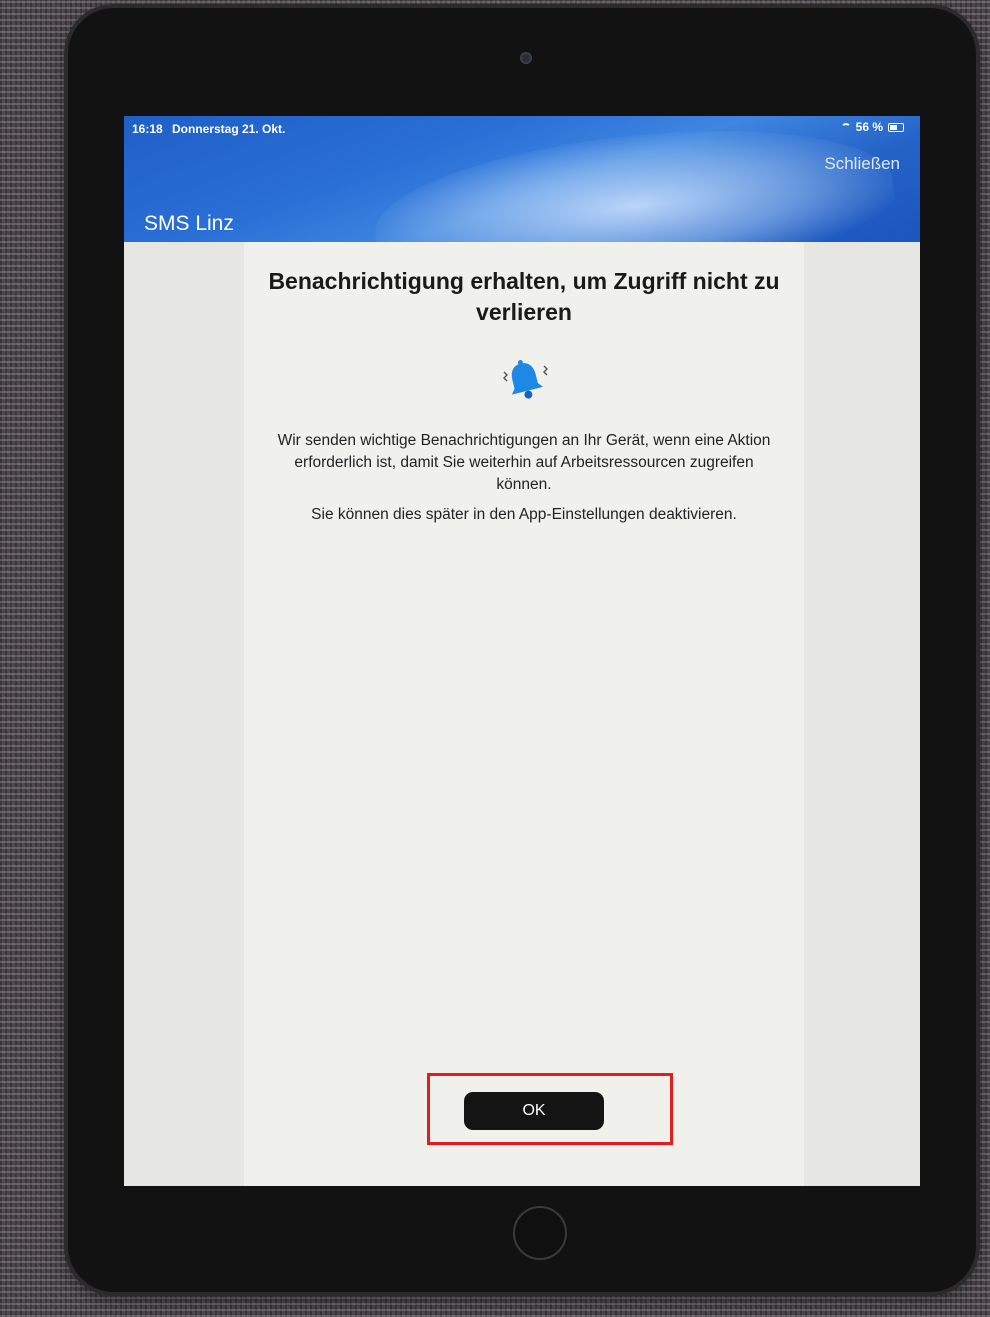 The width and height of the screenshot is (990, 1317). What do you see at coordinates (147, 129) in the screenshot?
I see `status-time: 16:18` at bounding box center [147, 129].